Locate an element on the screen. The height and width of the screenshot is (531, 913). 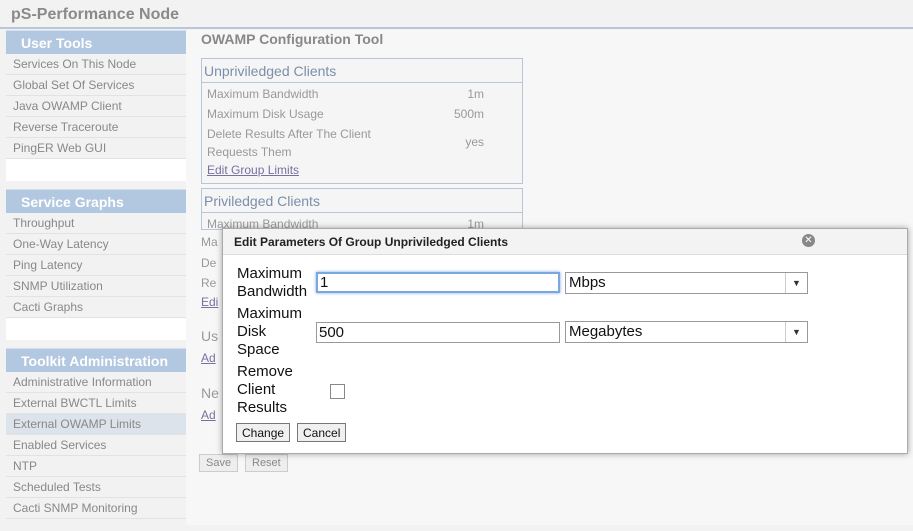
sidebar-item-java-owamp-client: Java OWAMP Client is located at coordinates (96, 106).